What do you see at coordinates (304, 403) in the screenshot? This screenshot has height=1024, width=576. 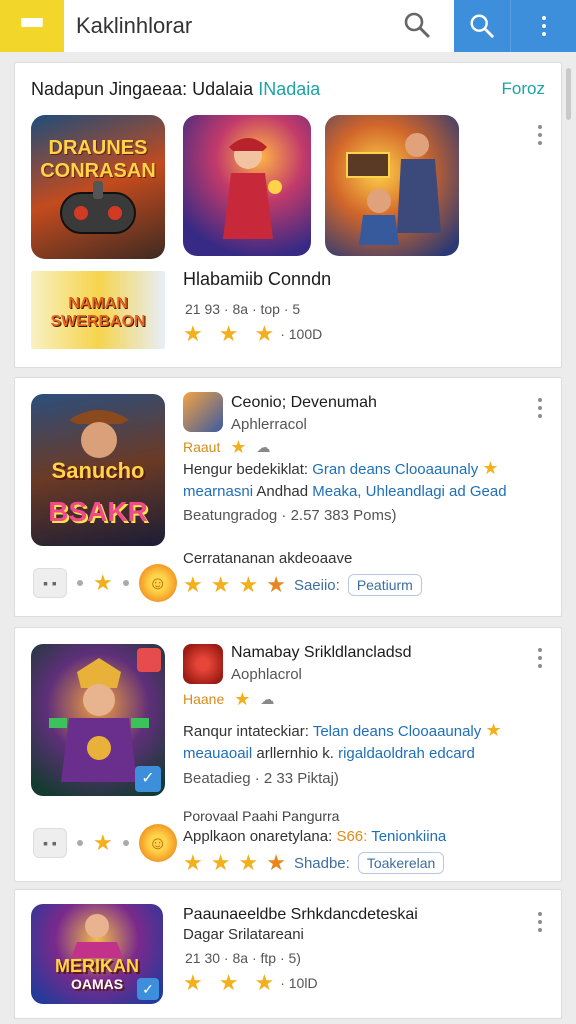 I see `app-name: Ceonio; Devenumah` at bounding box center [304, 403].